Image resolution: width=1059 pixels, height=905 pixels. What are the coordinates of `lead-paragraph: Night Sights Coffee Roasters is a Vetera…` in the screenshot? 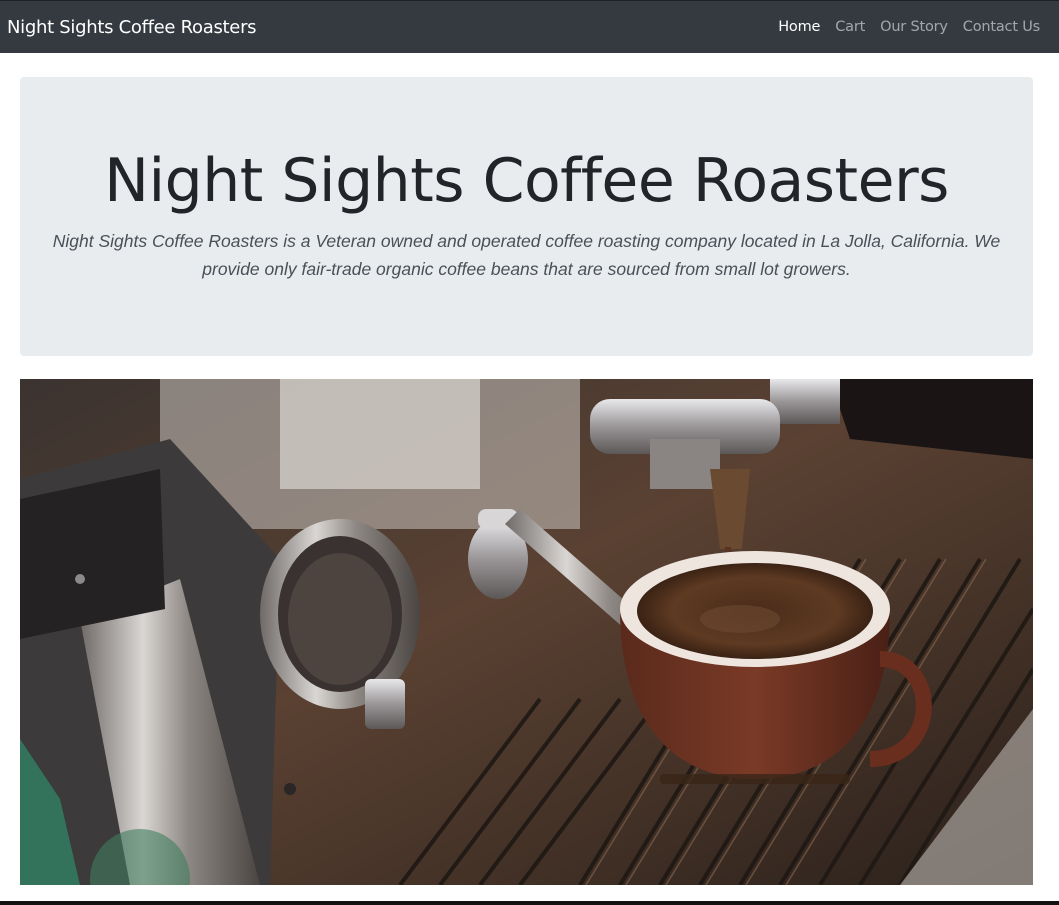 It's located at (526, 255).